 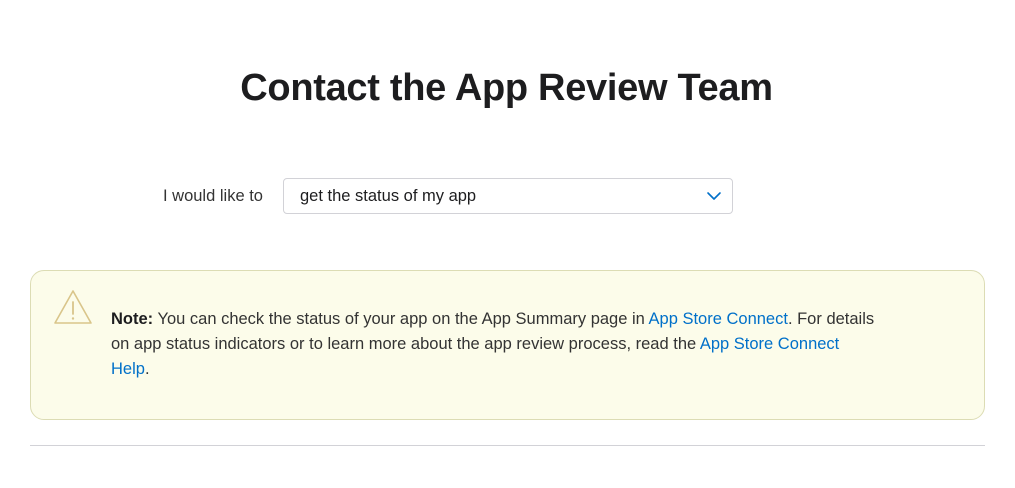 I want to click on request-type-select: get the status of my app, so click(x=508, y=196).